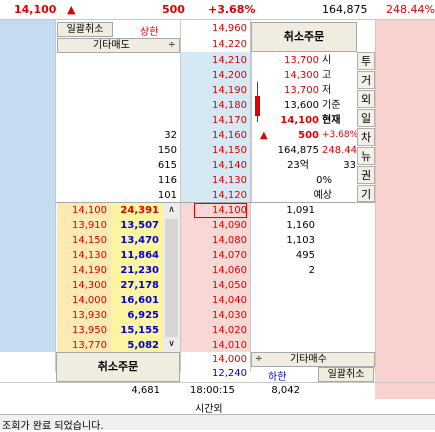  Describe the element at coordinates (173, 9) in the screenshot. I see `price-change: 500` at that location.